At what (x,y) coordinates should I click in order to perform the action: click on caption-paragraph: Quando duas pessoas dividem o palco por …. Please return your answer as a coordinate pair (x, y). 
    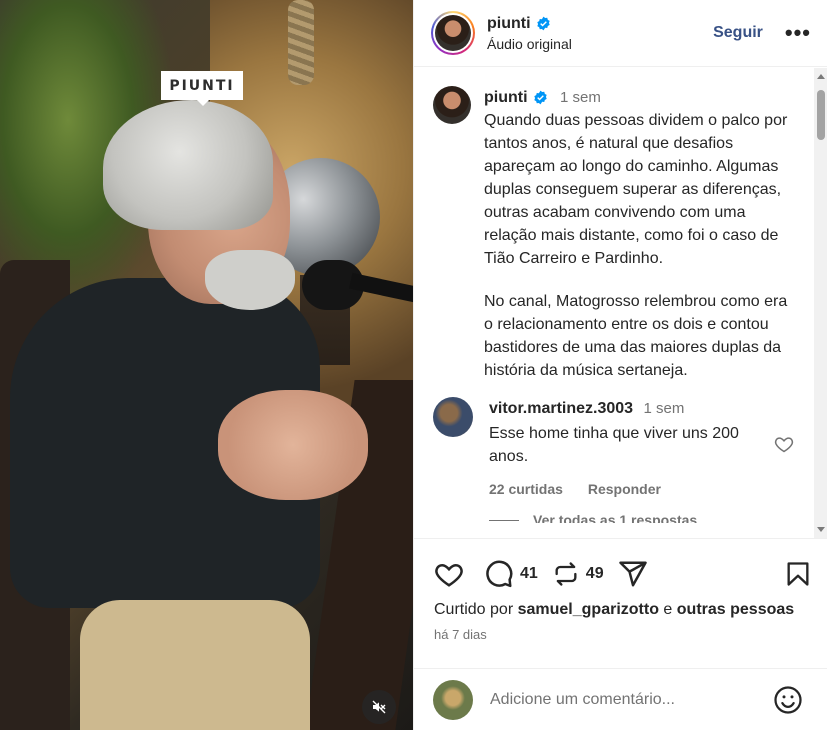
    Looking at the image, I should click on (636, 189).